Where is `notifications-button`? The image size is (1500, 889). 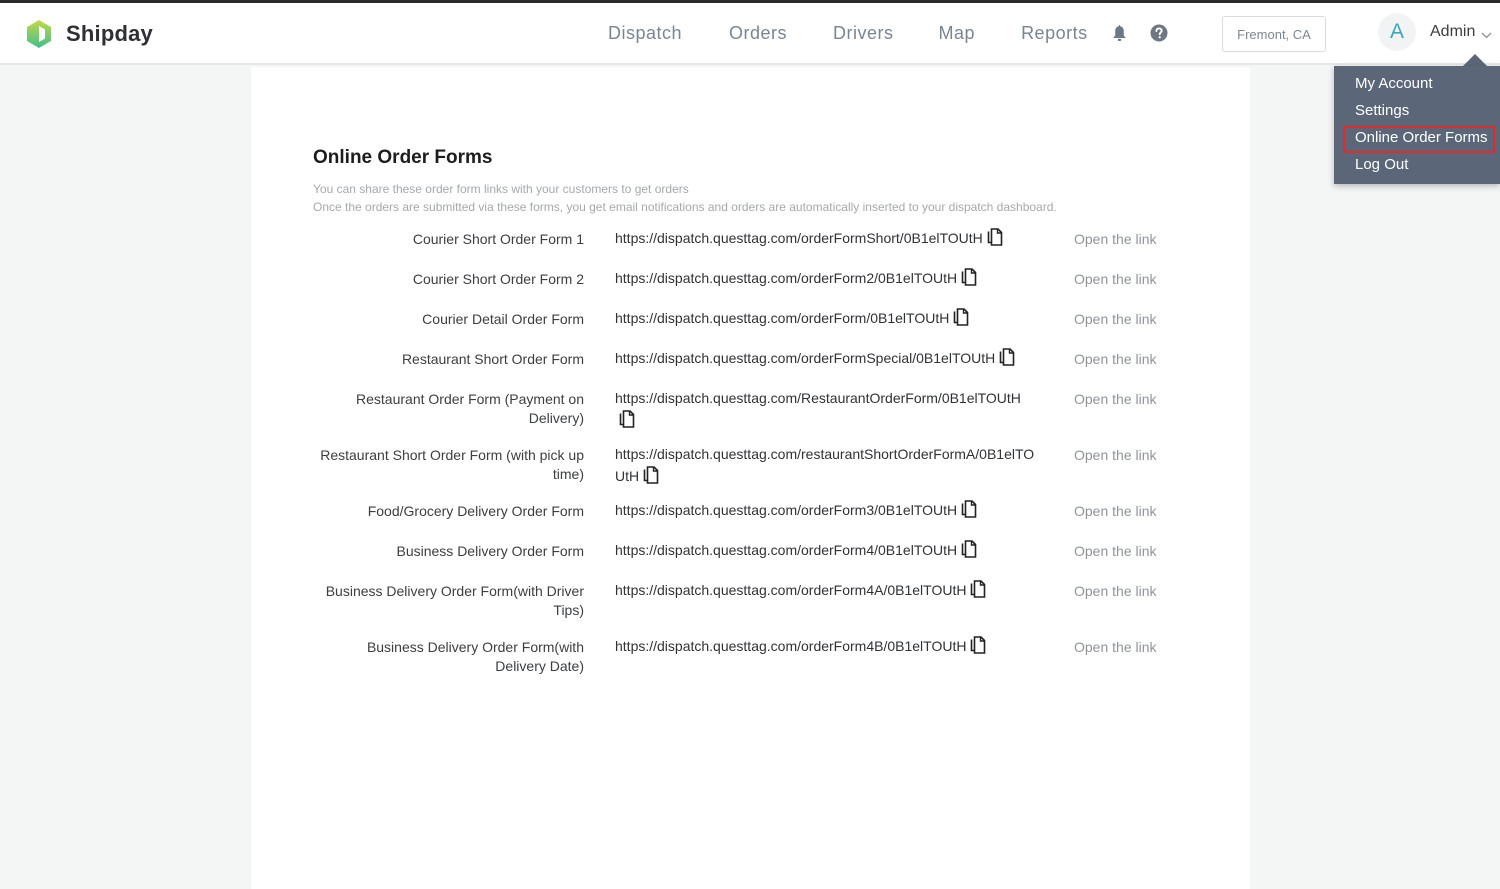
notifications-button is located at coordinates (1119, 33).